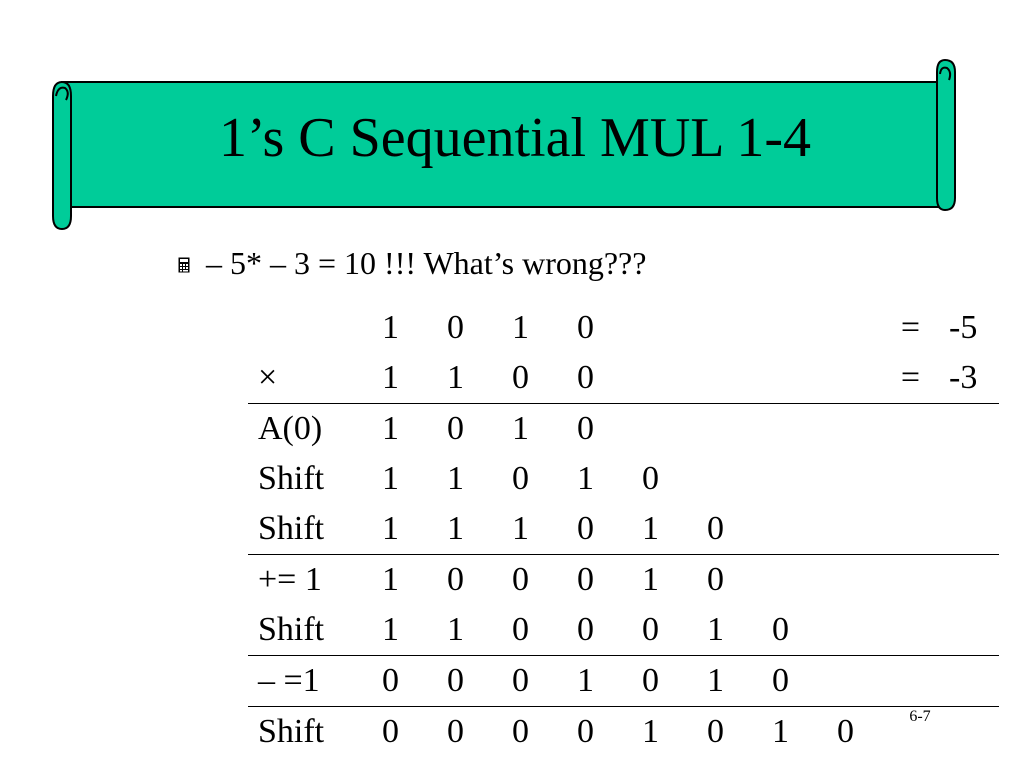 The image size is (1024, 768). What do you see at coordinates (303, 579) in the screenshot?
I see `row-label: += 1` at bounding box center [303, 579].